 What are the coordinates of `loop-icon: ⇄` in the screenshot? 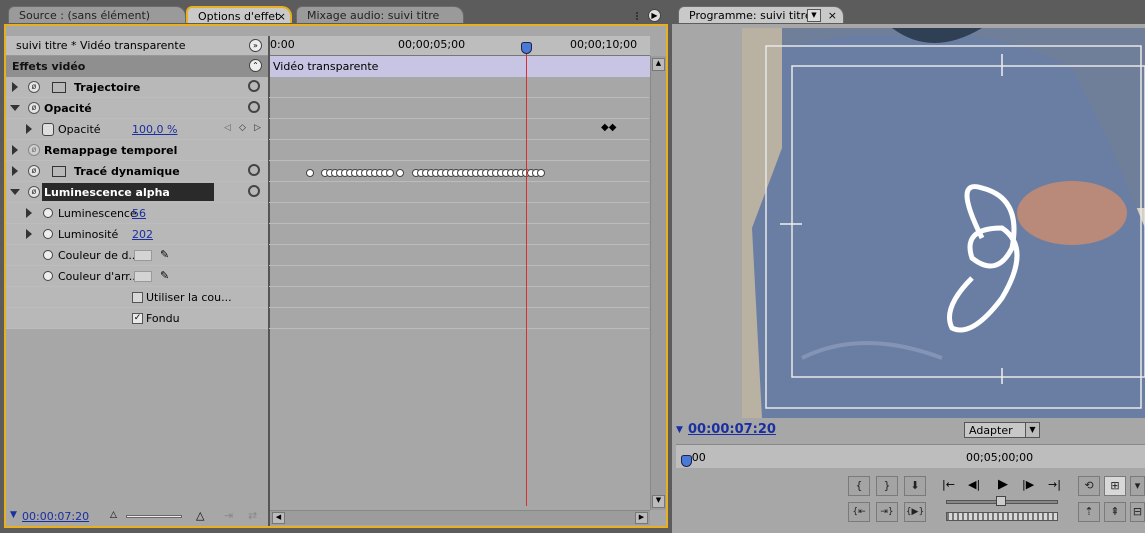 It's located at (252, 515).